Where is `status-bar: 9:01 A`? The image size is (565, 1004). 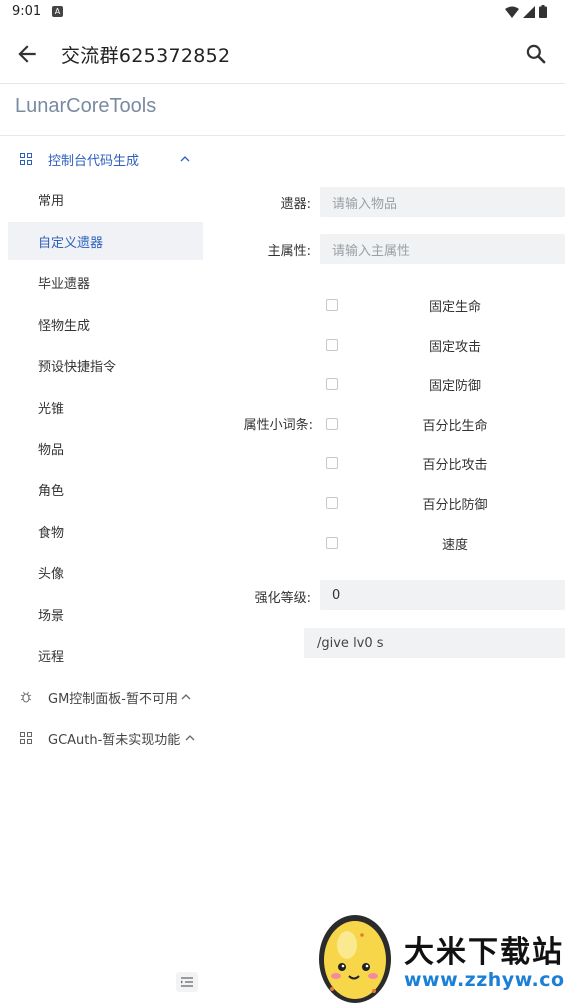 status-bar: 9:01 A is located at coordinates (282, 12).